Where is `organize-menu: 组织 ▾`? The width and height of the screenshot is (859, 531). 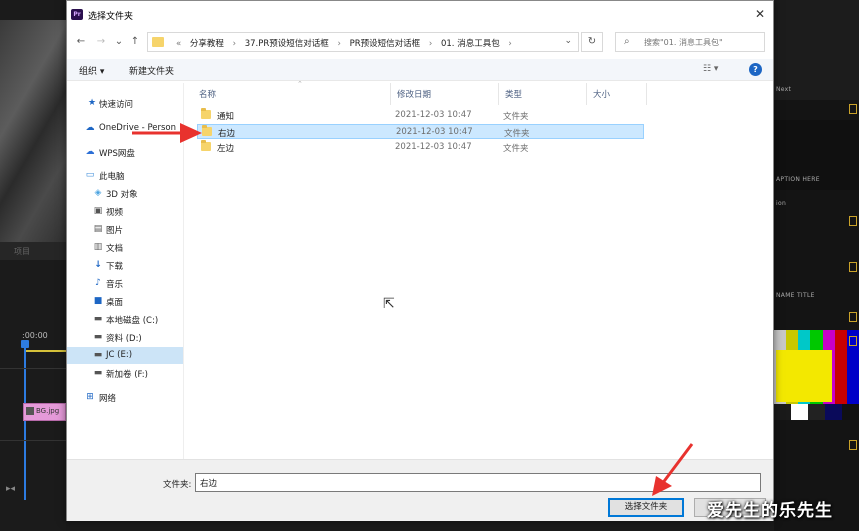
organize-menu: 组织 ▾ is located at coordinates (91, 70).